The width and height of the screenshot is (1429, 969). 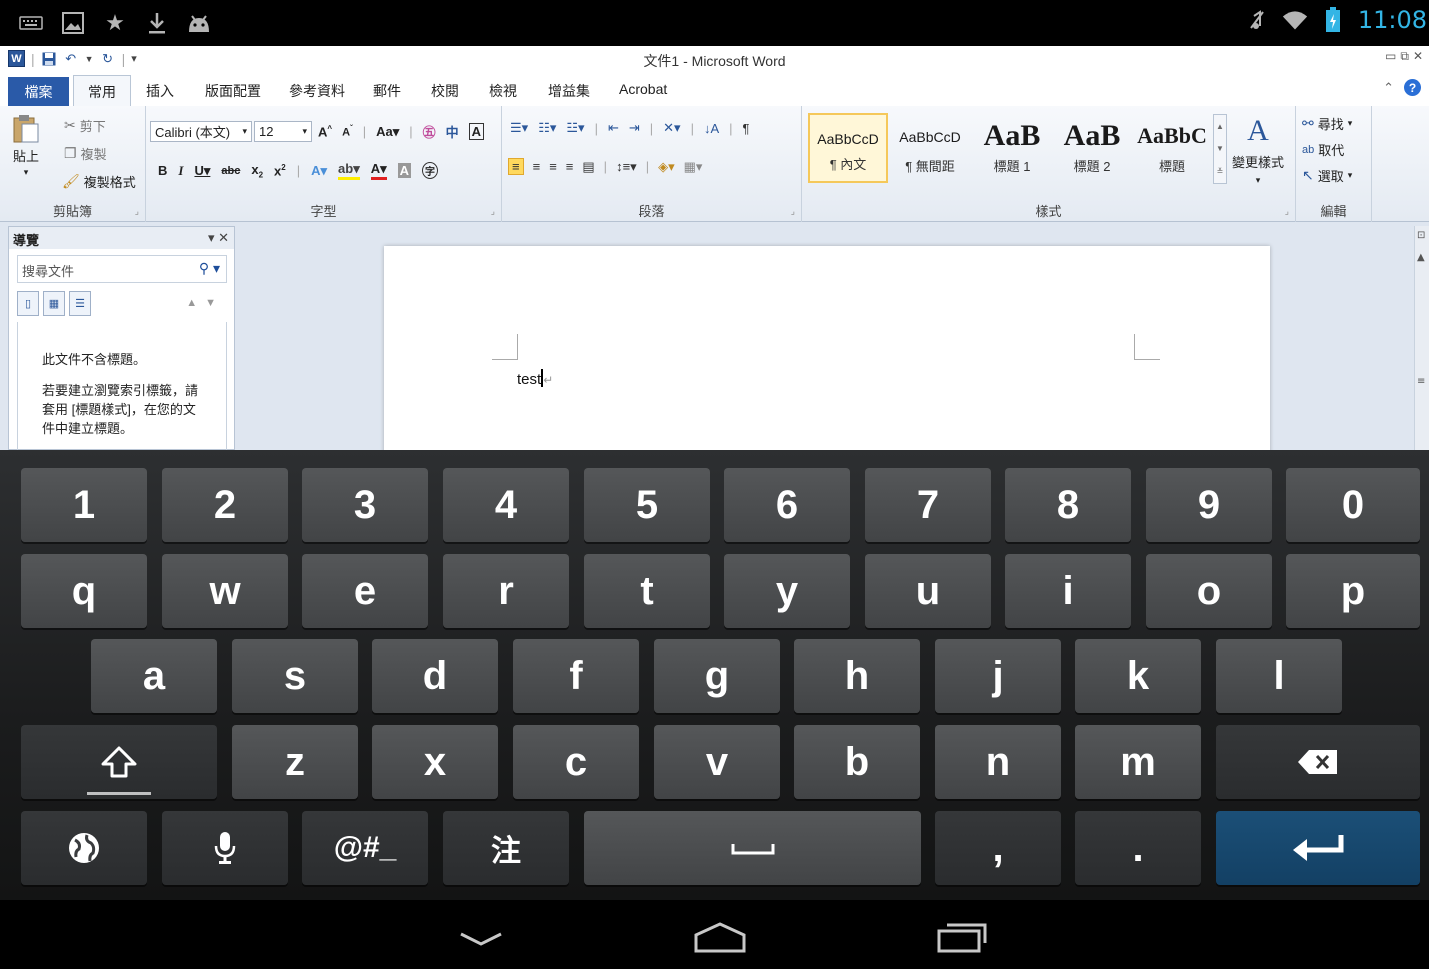 I want to click on pages-view-icon: ▦, so click(x=54, y=303).